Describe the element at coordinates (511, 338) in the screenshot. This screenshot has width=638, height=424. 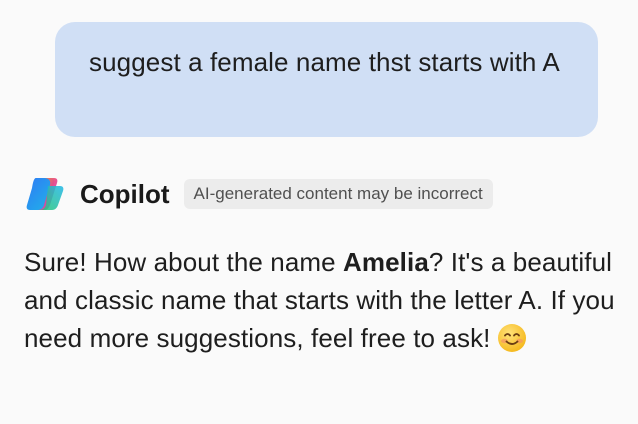
I see `smiling-face-emoji-icon` at that location.